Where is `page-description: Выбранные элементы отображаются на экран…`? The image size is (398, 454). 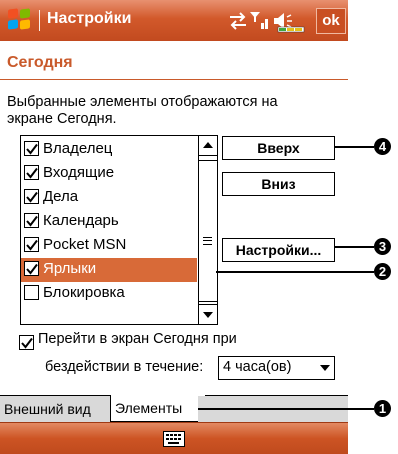 page-description: Выбранные элементы отображаются на экран… is located at coordinates (142, 110).